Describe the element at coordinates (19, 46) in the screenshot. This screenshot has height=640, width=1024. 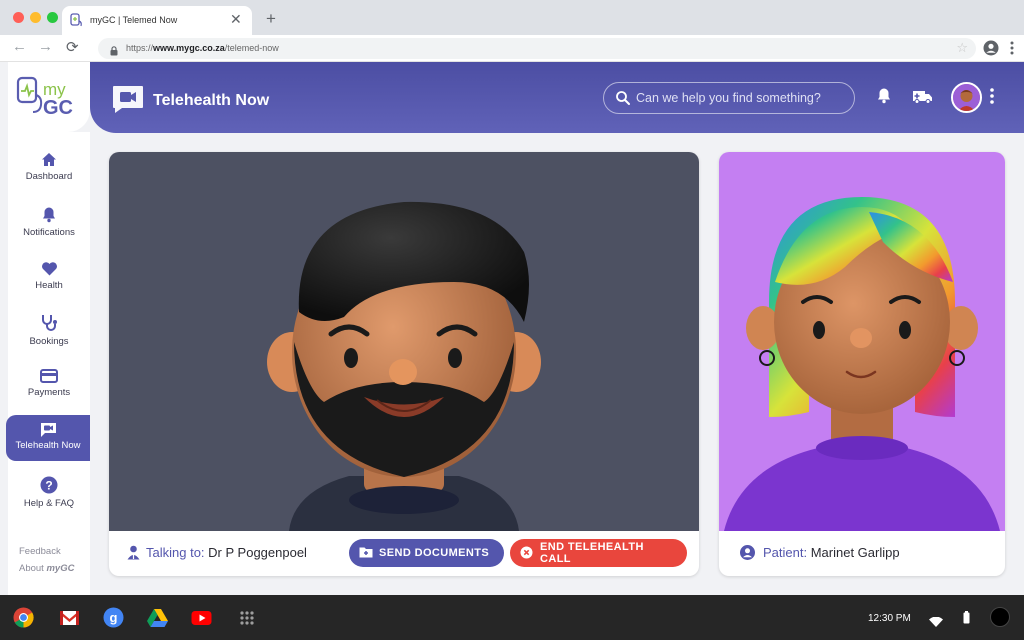
I see `back-icon: ←` at that location.